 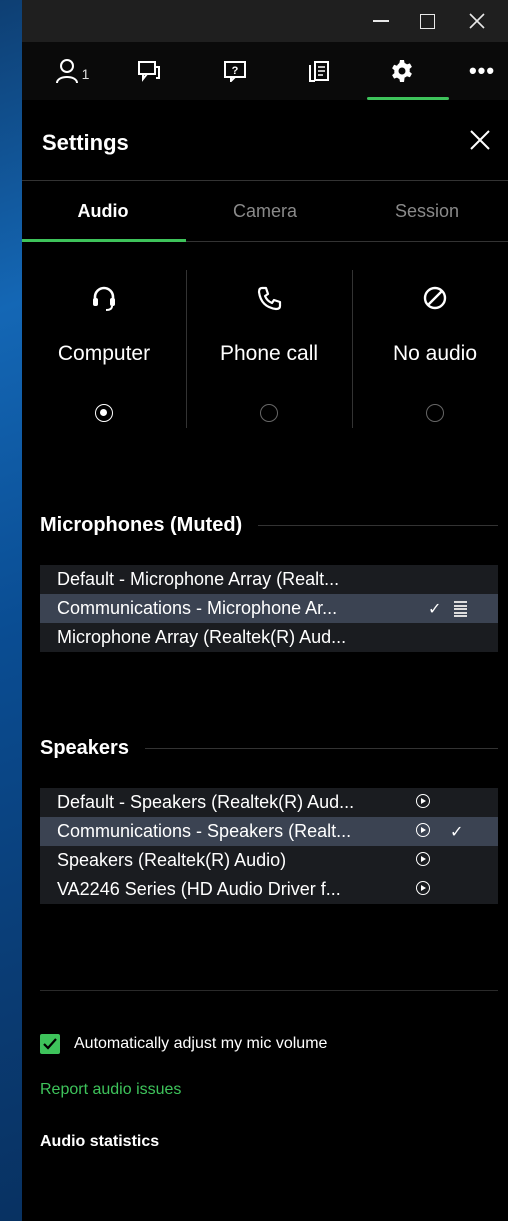 I want to click on tab-session-label: Session, so click(x=427, y=210).